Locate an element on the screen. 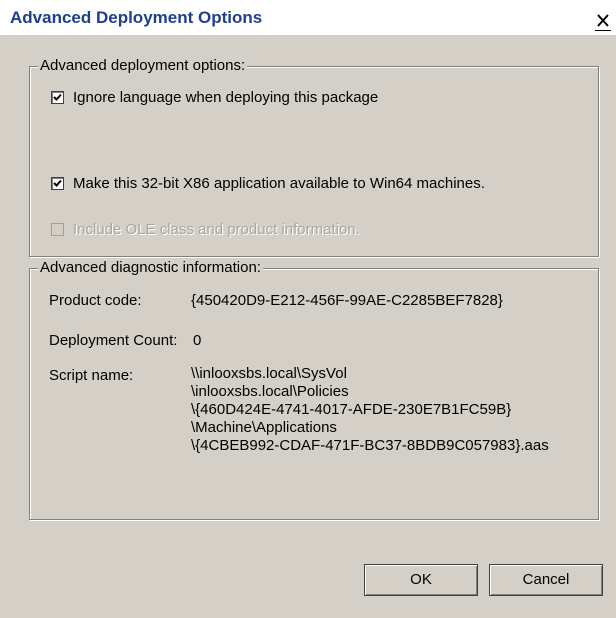  cancel-button: Cancel is located at coordinates (546, 580).